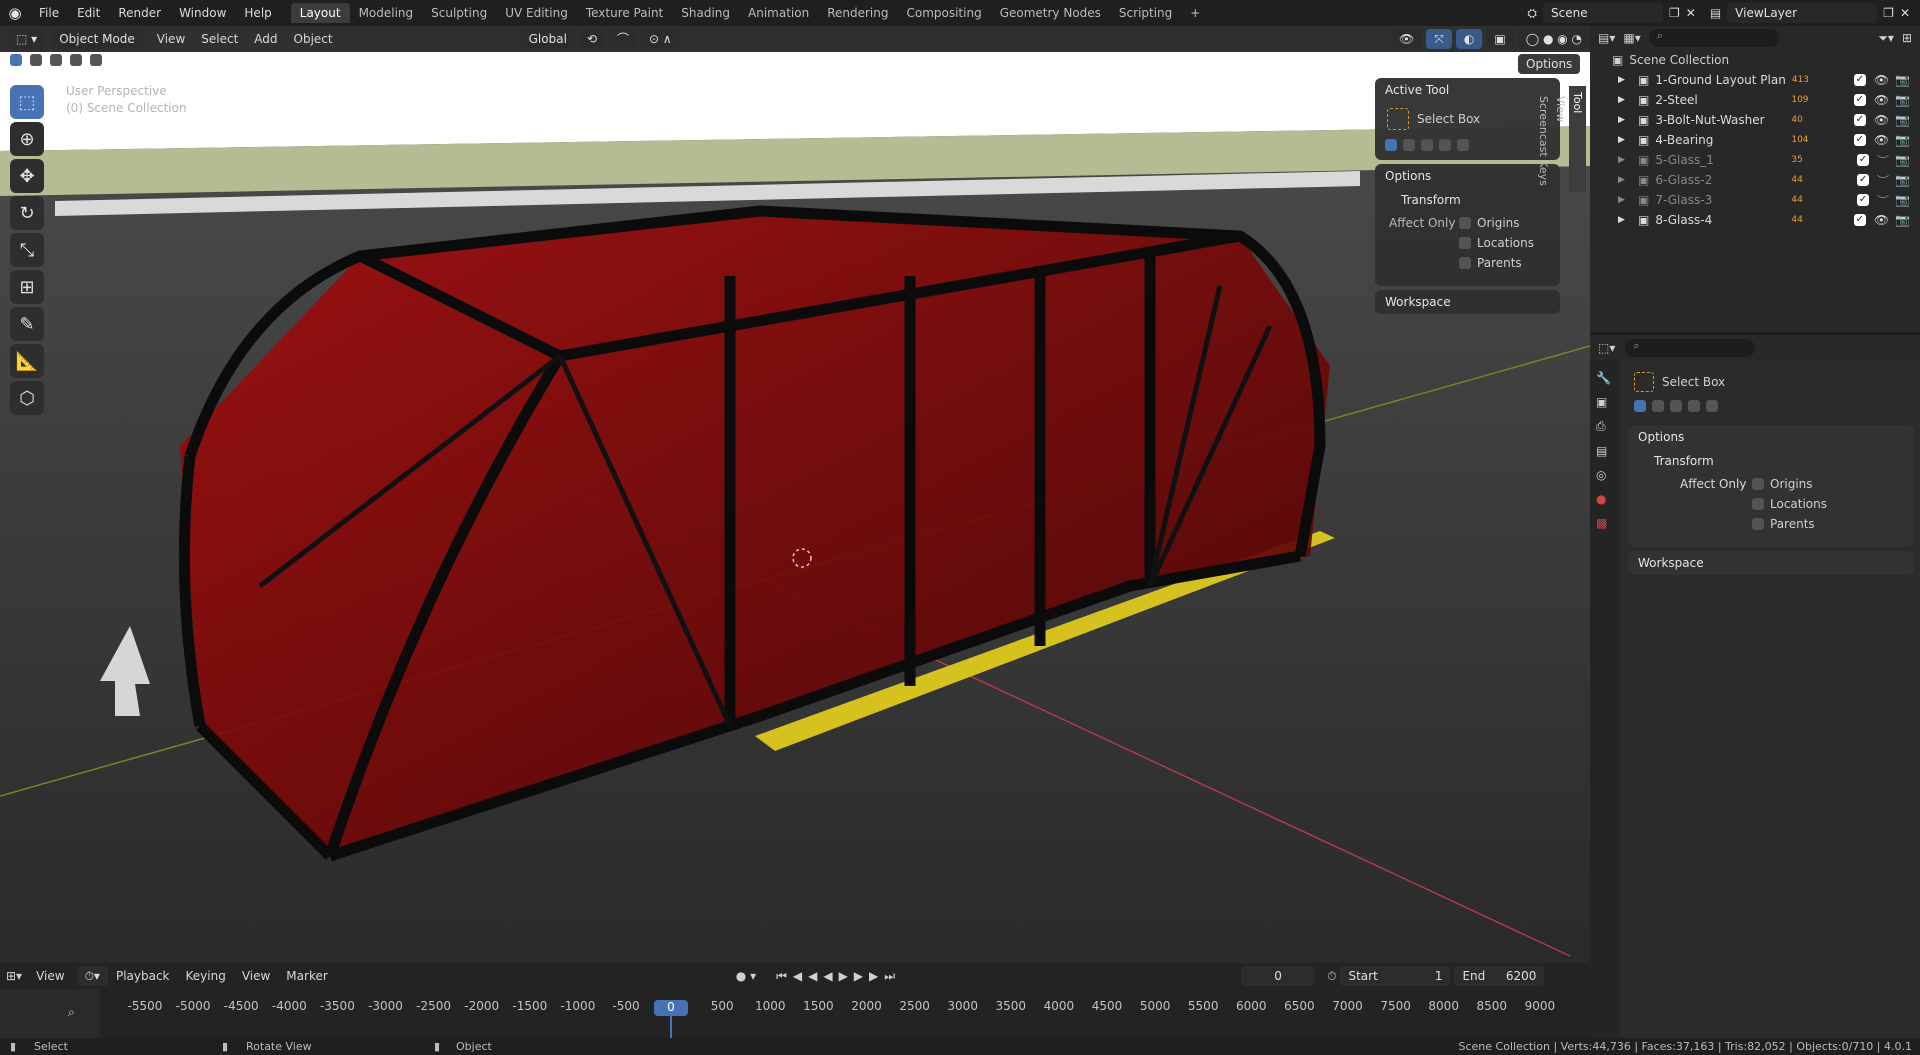 This screenshot has width=1920, height=1055. I want to click on orientation-dropdown: Global, so click(547, 39).